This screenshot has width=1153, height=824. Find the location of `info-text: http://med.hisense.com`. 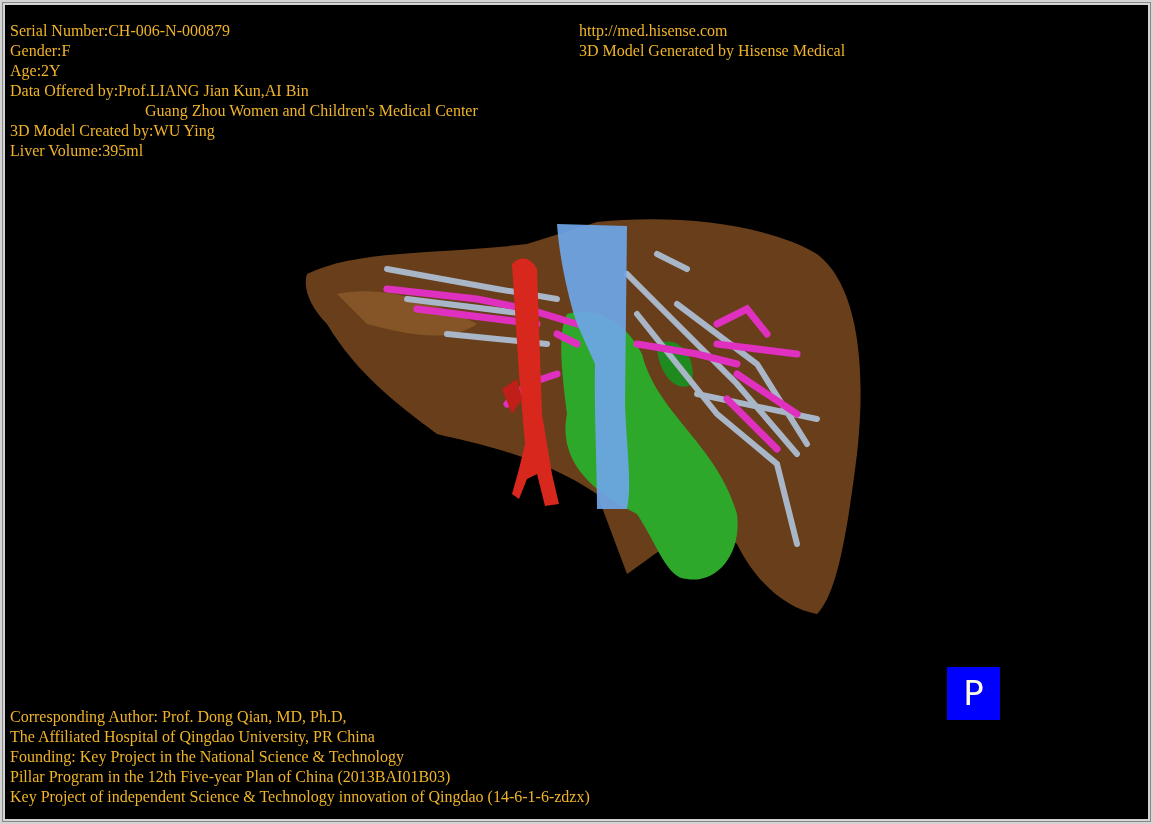

info-text: http://med.hisense.com is located at coordinates (654, 31).